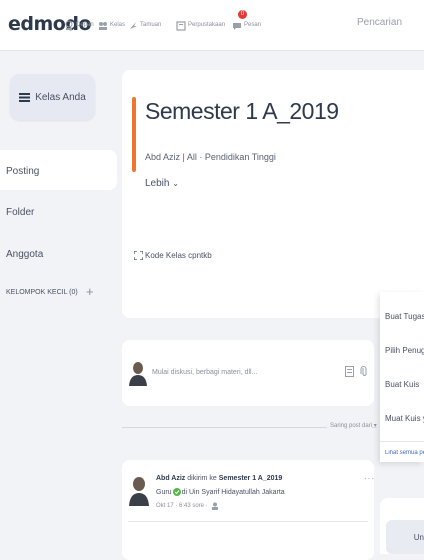 The height and width of the screenshot is (560, 424). Describe the element at coordinates (390, 22) in the screenshot. I see `search-input` at that location.